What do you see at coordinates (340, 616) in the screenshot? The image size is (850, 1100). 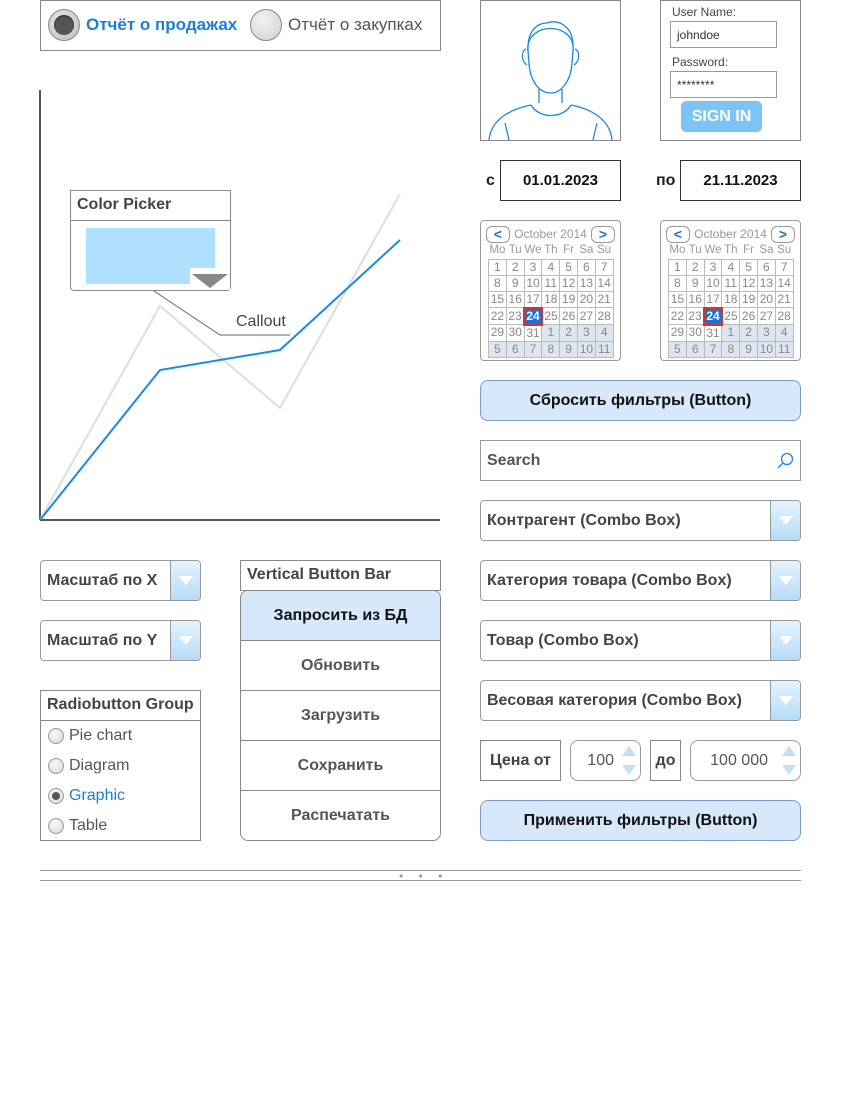 I see `query-db-button: Запросить из БД` at bounding box center [340, 616].